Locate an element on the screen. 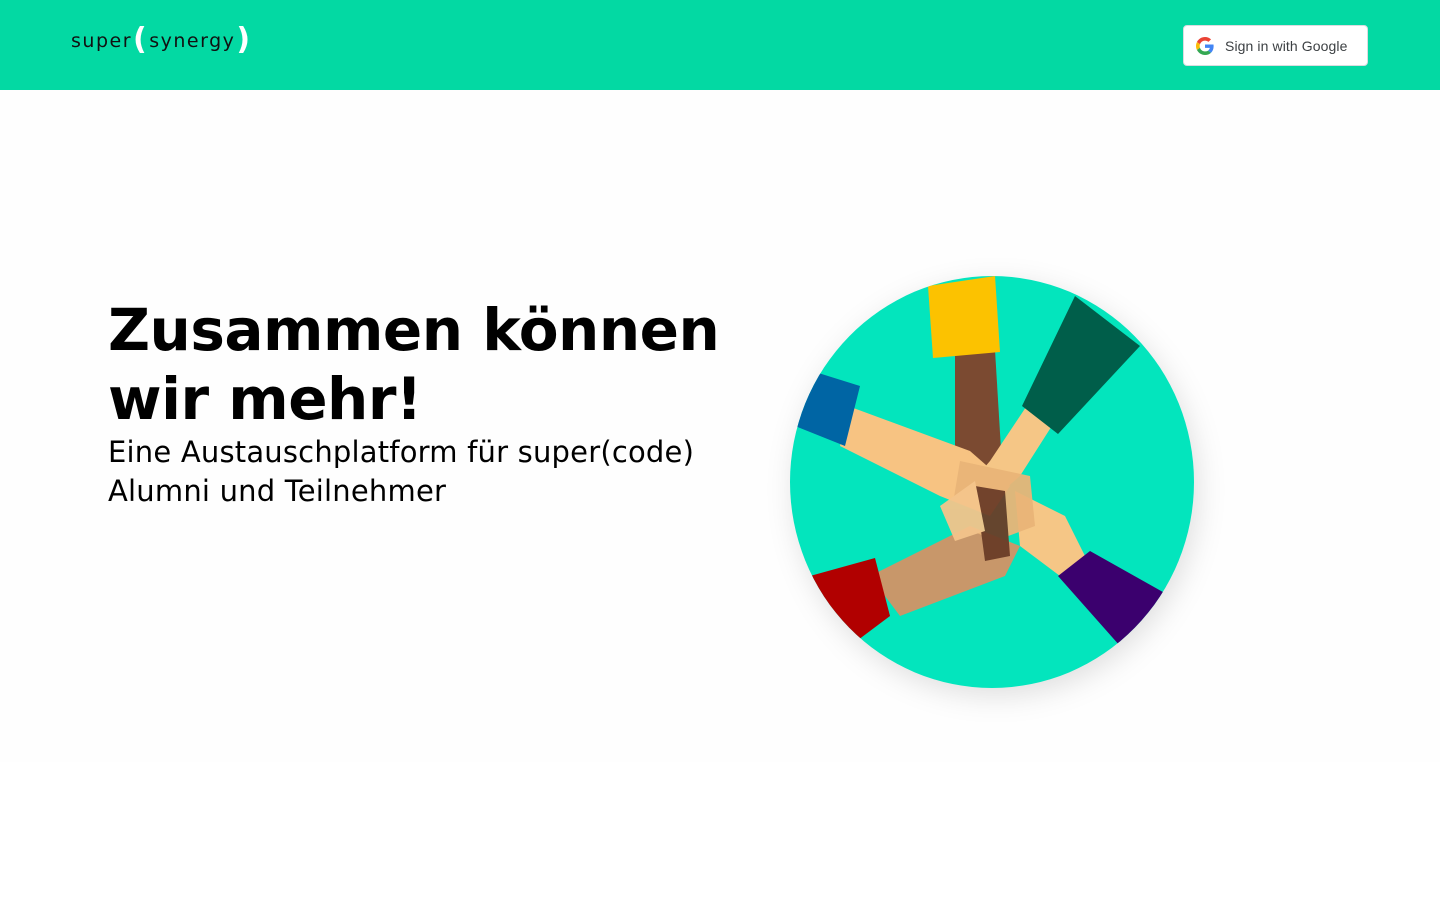 This screenshot has width=1440, height=900. hero-headline: Zusammen können wir mehr! is located at coordinates (414, 364).